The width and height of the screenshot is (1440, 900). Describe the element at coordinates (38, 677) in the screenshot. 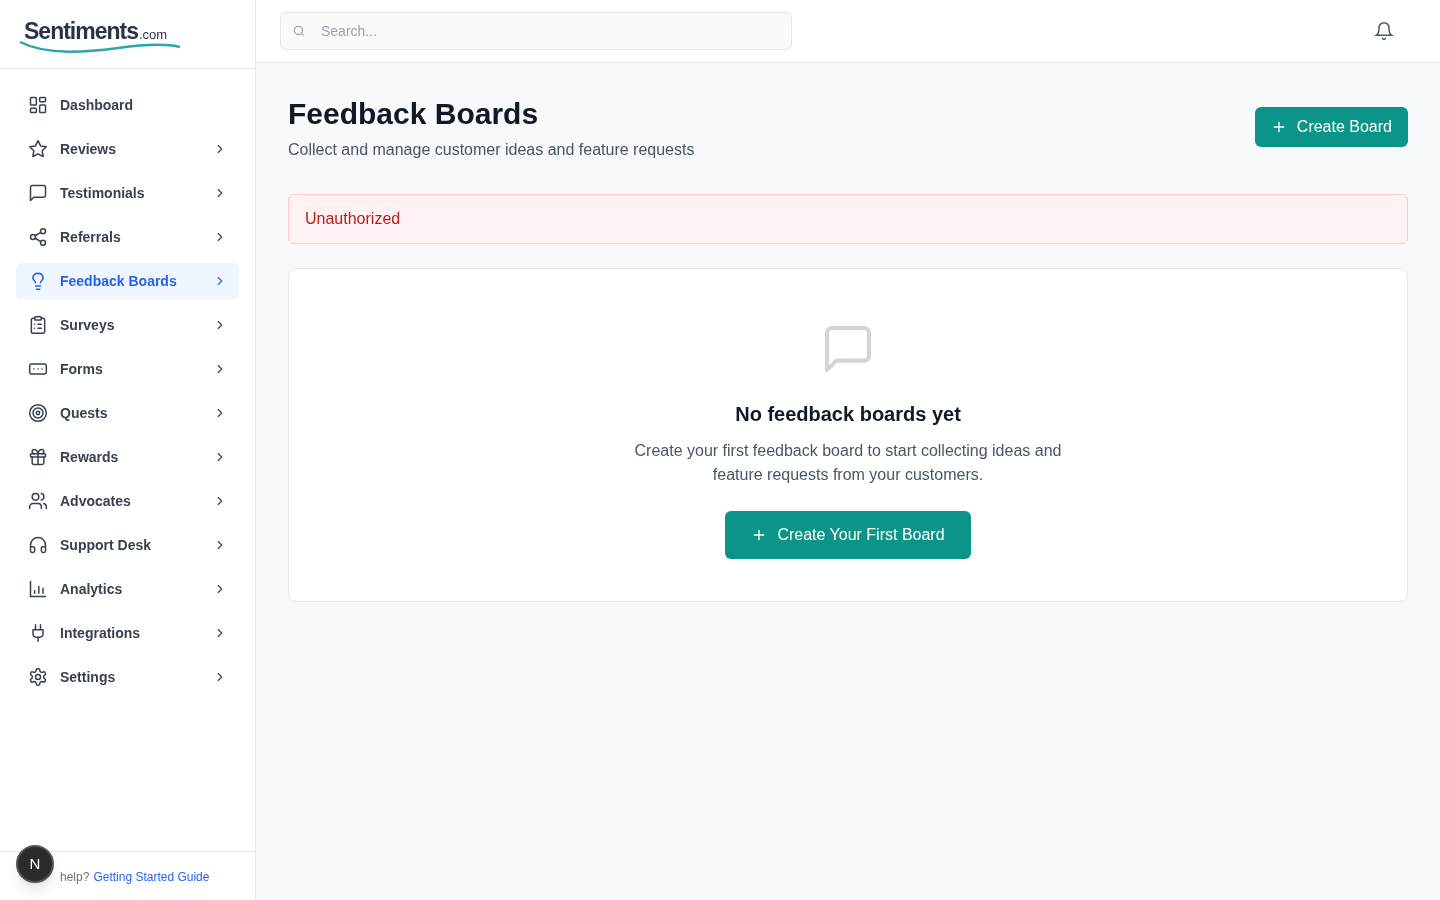

I see `settings-icon` at that location.